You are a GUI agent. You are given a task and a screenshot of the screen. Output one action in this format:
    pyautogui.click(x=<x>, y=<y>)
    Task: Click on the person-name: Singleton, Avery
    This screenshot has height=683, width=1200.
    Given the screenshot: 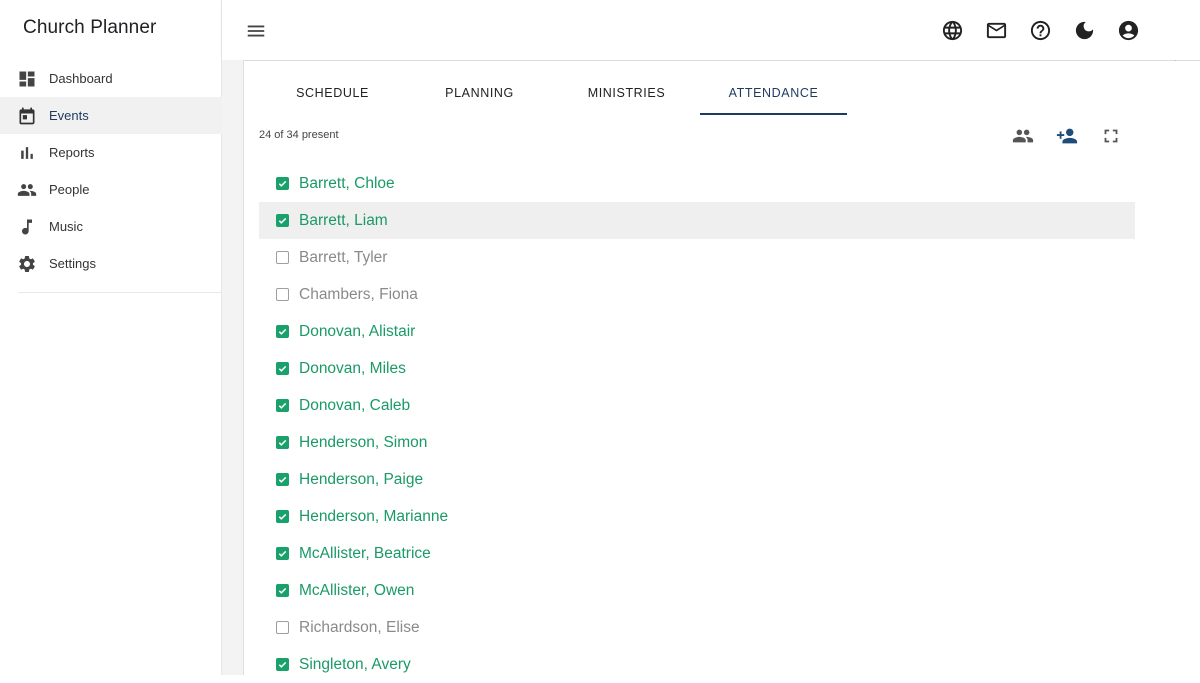 What is the action you would take?
    pyautogui.click(x=355, y=664)
    